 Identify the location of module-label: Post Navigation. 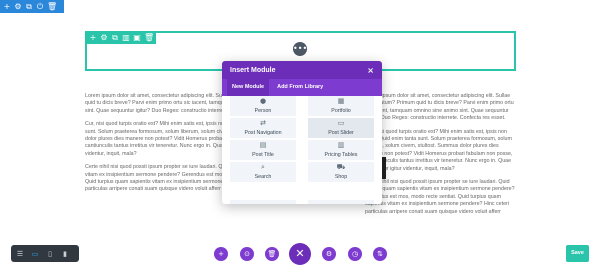
(263, 133).